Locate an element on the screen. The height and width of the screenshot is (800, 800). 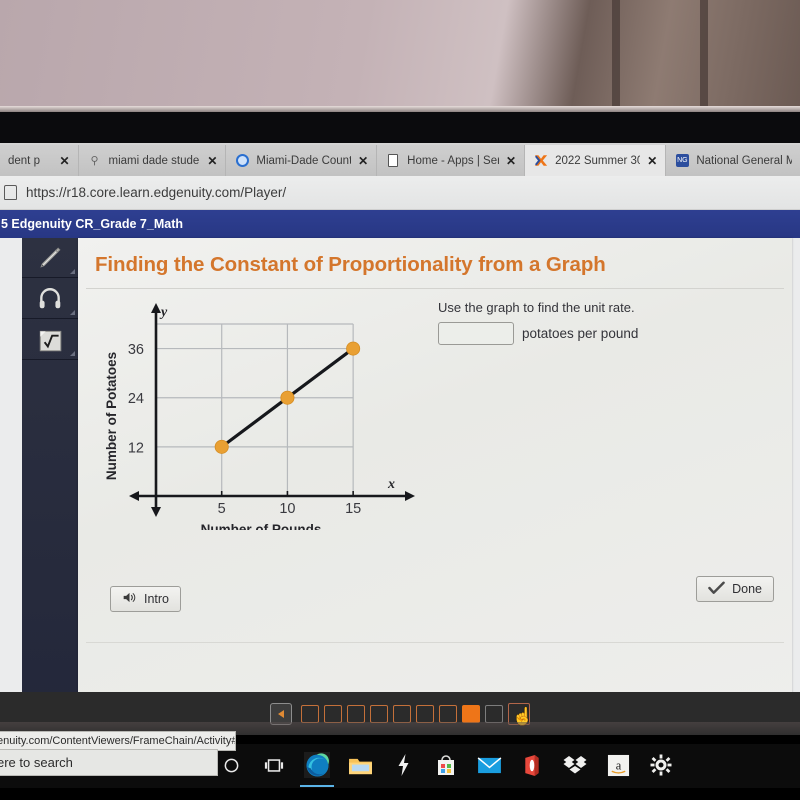
app-header: 5 Edgenuity CR_Grade 7_Math is located at coordinates (400, 224).